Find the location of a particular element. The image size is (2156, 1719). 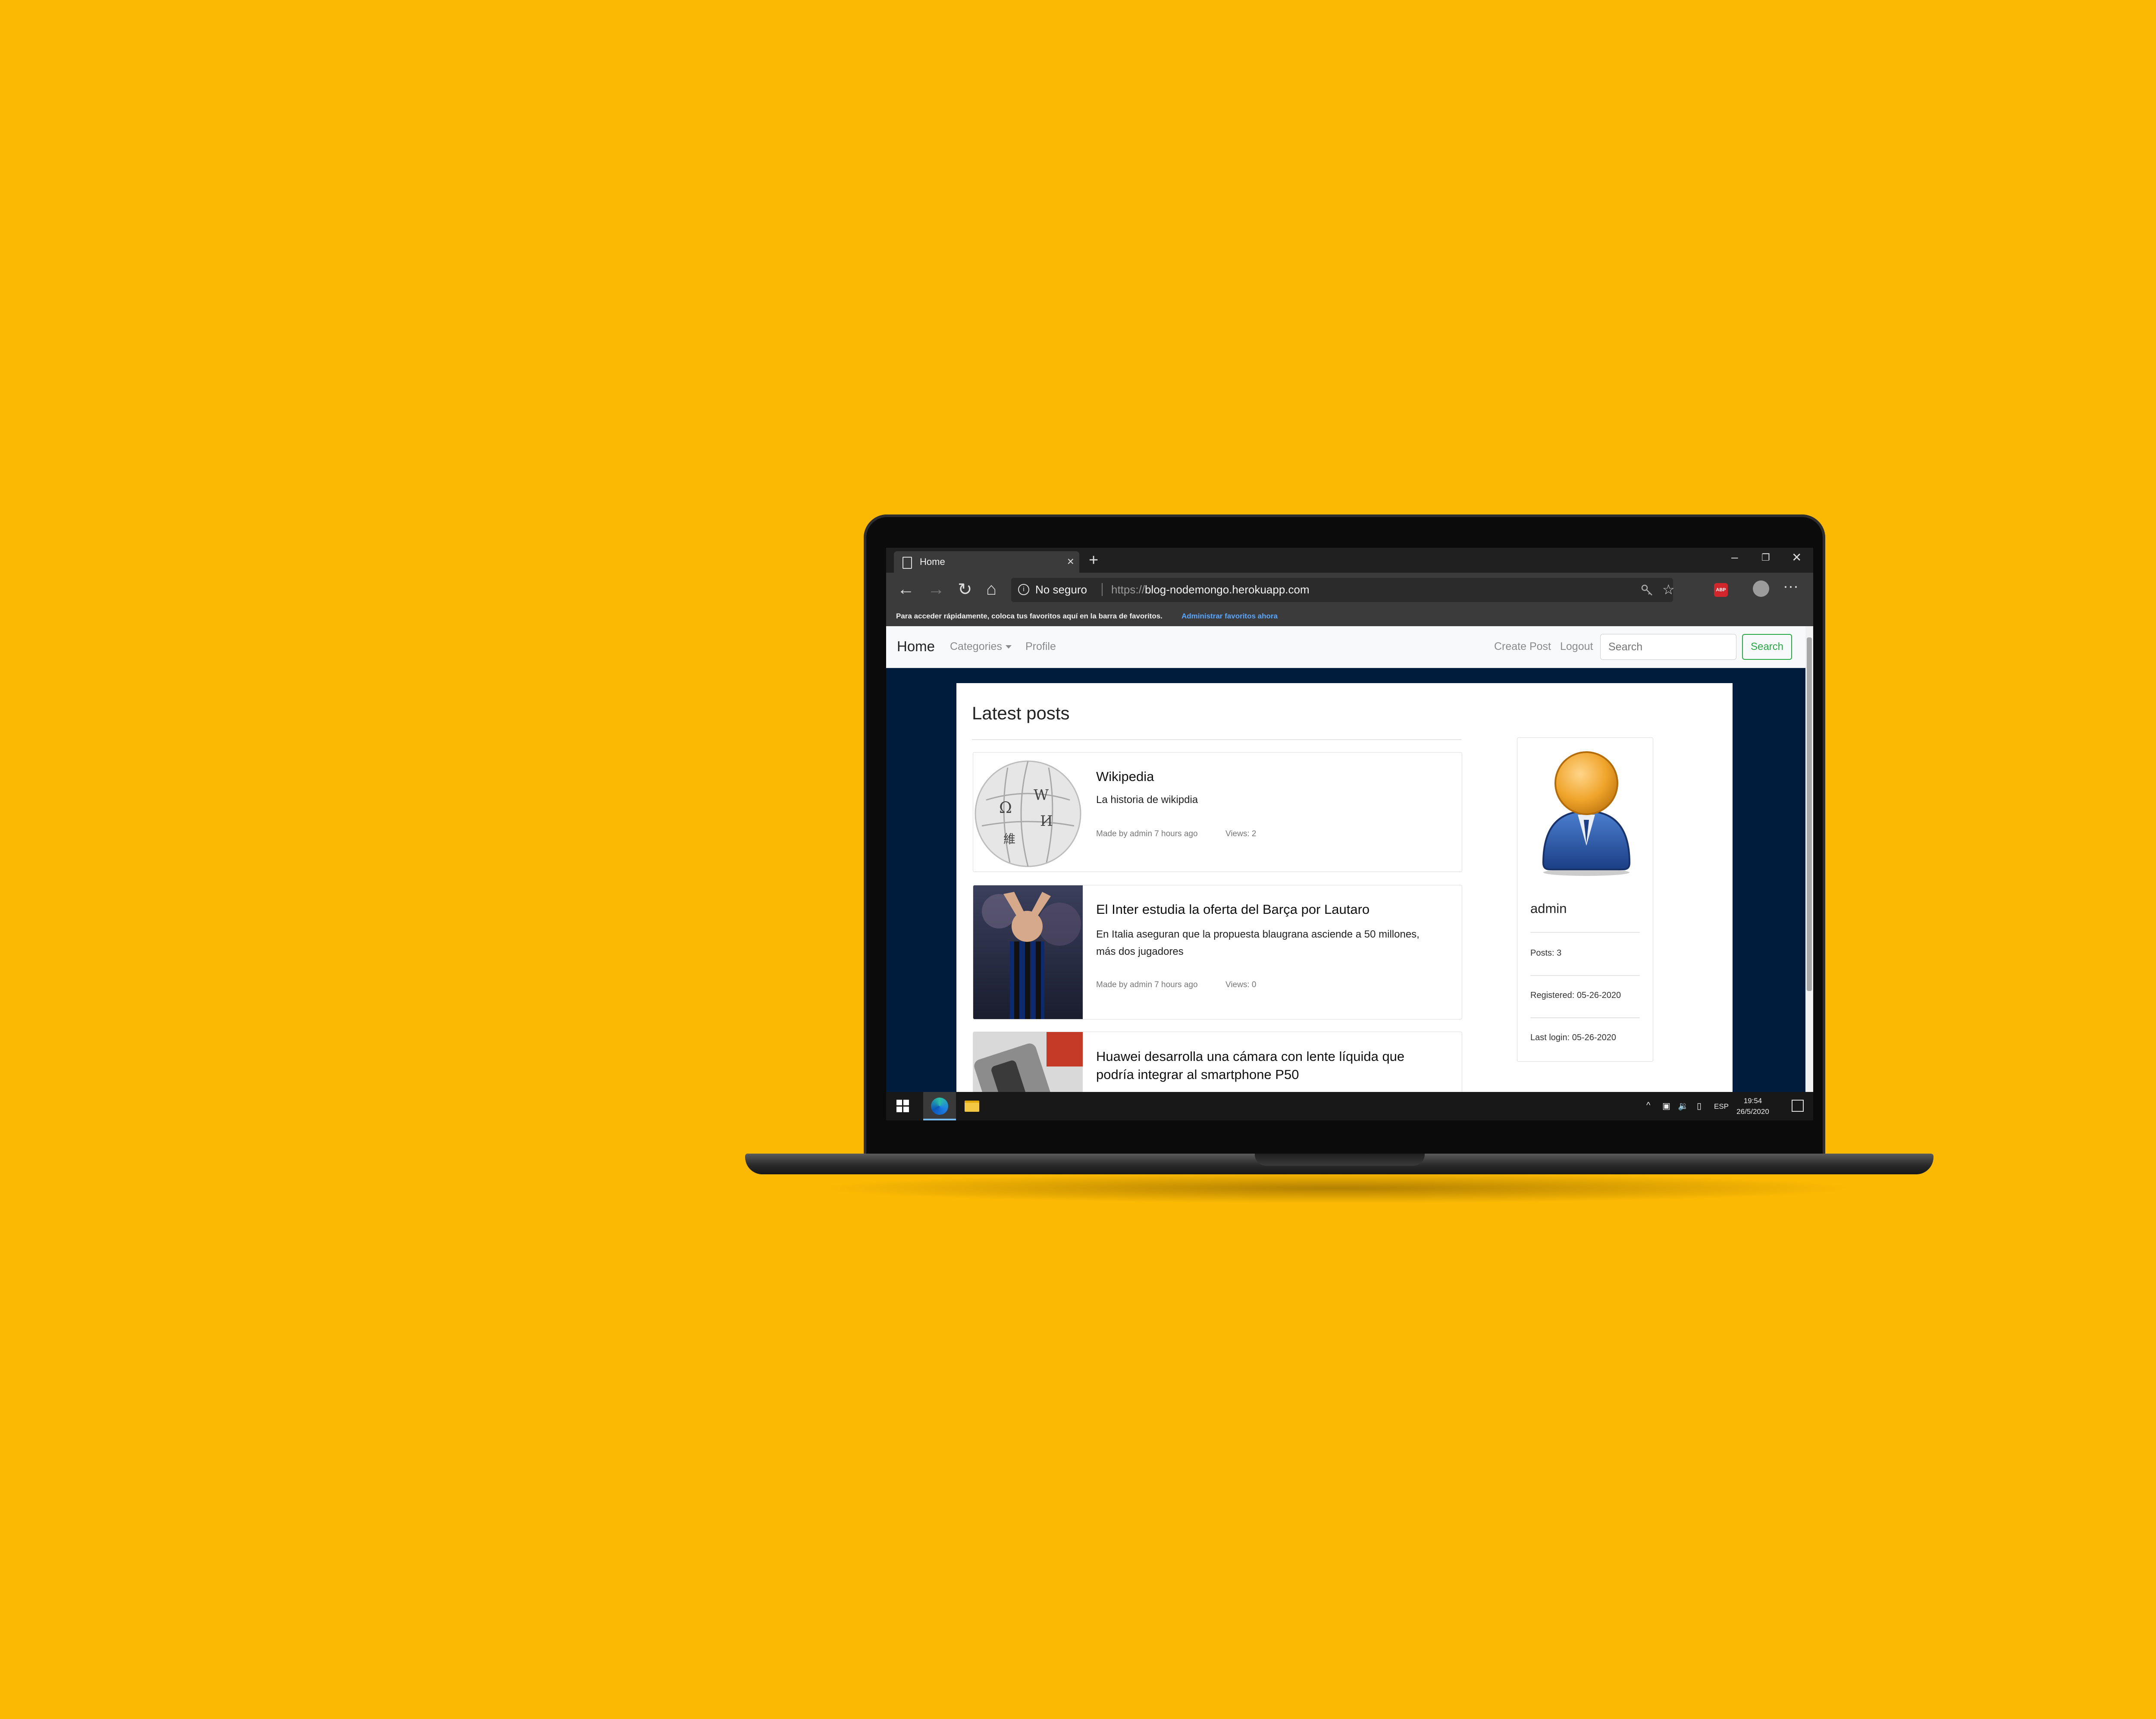

laptop-notch is located at coordinates (1340, 1160).